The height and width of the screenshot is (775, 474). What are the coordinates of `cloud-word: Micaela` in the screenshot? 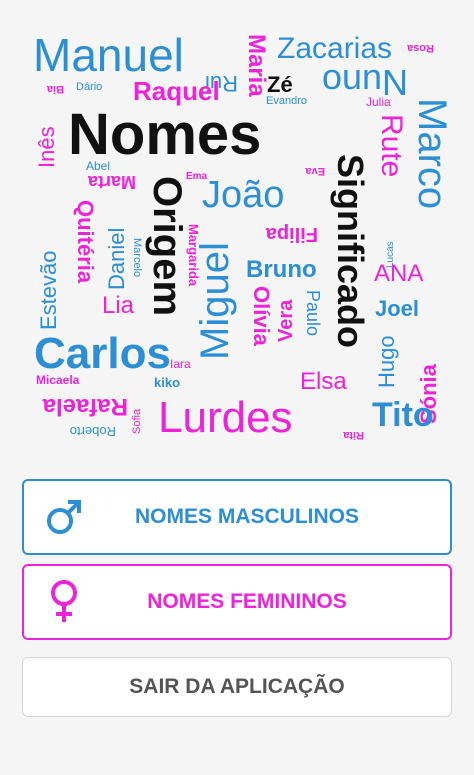 It's located at (58, 380).